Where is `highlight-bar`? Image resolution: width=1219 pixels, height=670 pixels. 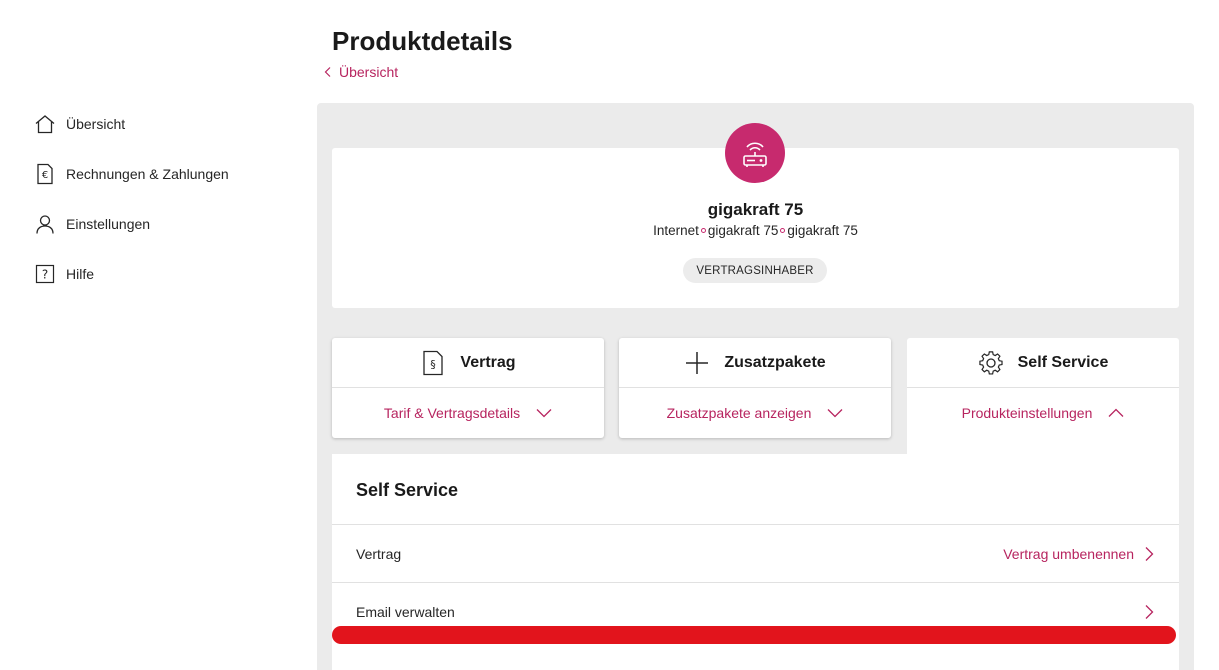 highlight-bar is located at coordinates (754, 635).